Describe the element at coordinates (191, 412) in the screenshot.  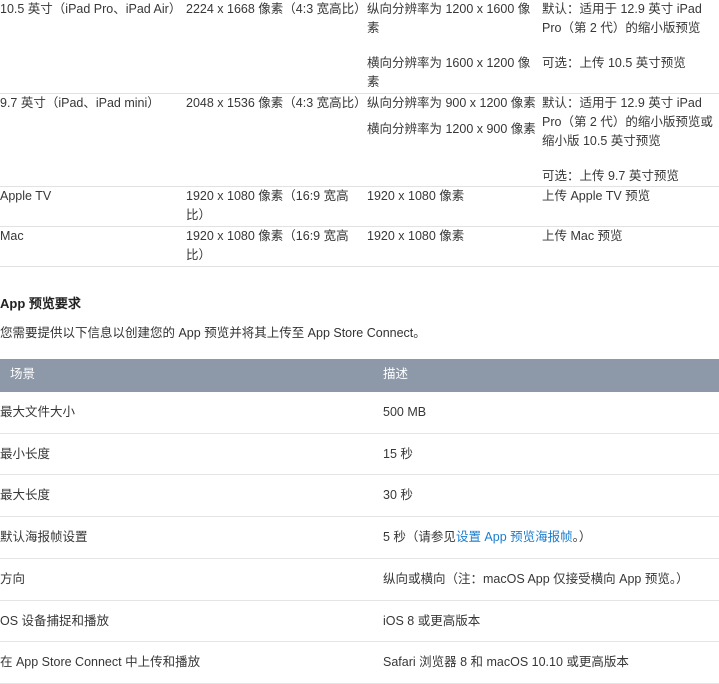
I see `cell-scene: 最大文件大小` at that location.